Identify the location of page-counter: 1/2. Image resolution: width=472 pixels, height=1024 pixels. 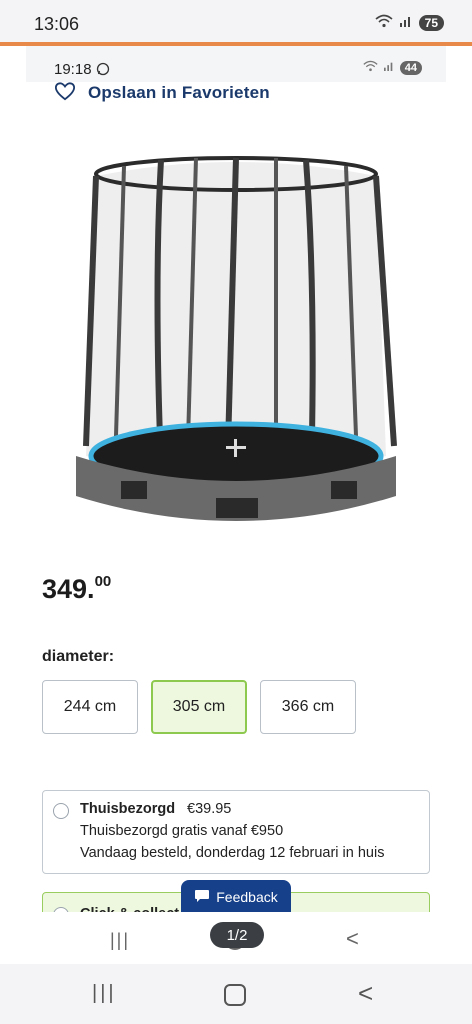
(237, 935).